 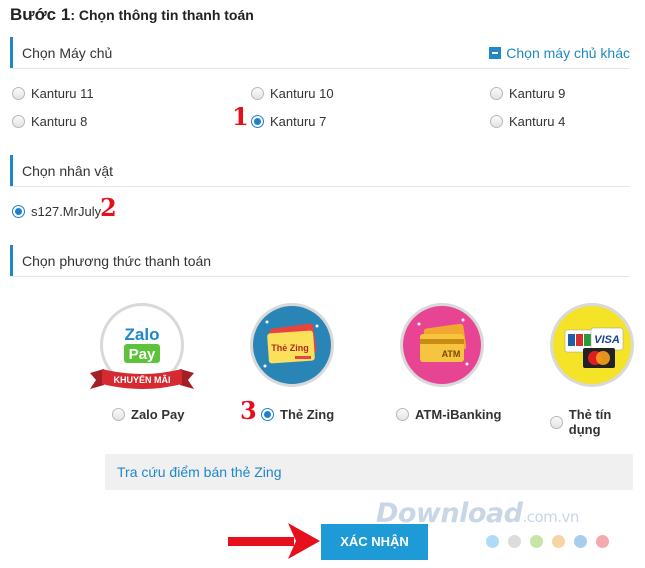 What do you see at coordinates (117, 261) in the screenshot?
I see `payment-section-label: Chọn phương thức thanh toán` at bounding box center [117, 261].